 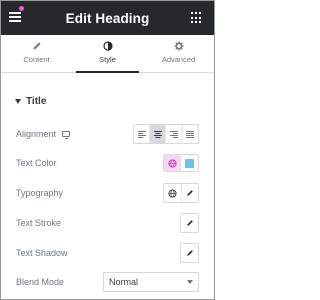 I want to click on alignment-choices, so click(x=166, y=134).